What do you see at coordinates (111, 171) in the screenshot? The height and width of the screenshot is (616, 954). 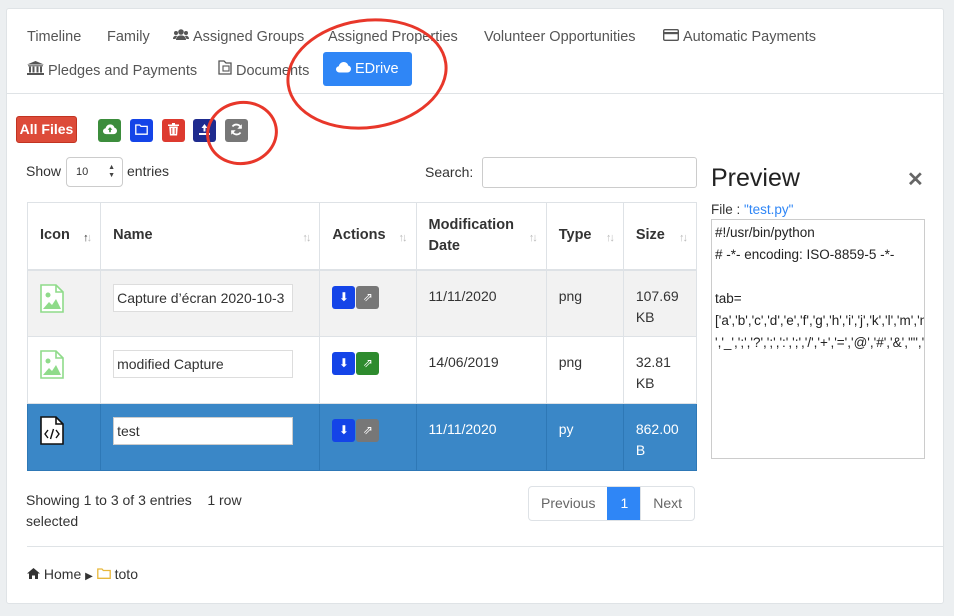 I see `select-arrows-icon: ▲ ▼` at bounding box center [111, 171].